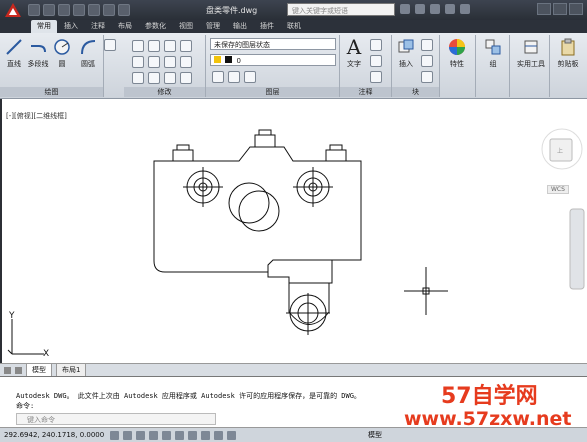  I want to click on text-a-icon: A, so click(354, 47).